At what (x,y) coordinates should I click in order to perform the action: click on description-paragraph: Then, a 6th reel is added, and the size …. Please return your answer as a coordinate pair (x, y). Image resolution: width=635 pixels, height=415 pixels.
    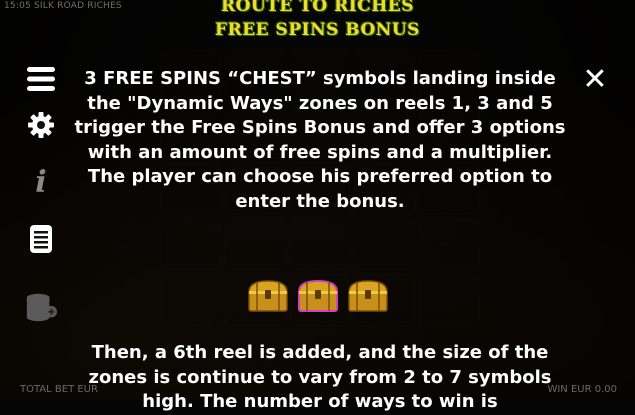
    Looking at the image, I should click on (320, 377).